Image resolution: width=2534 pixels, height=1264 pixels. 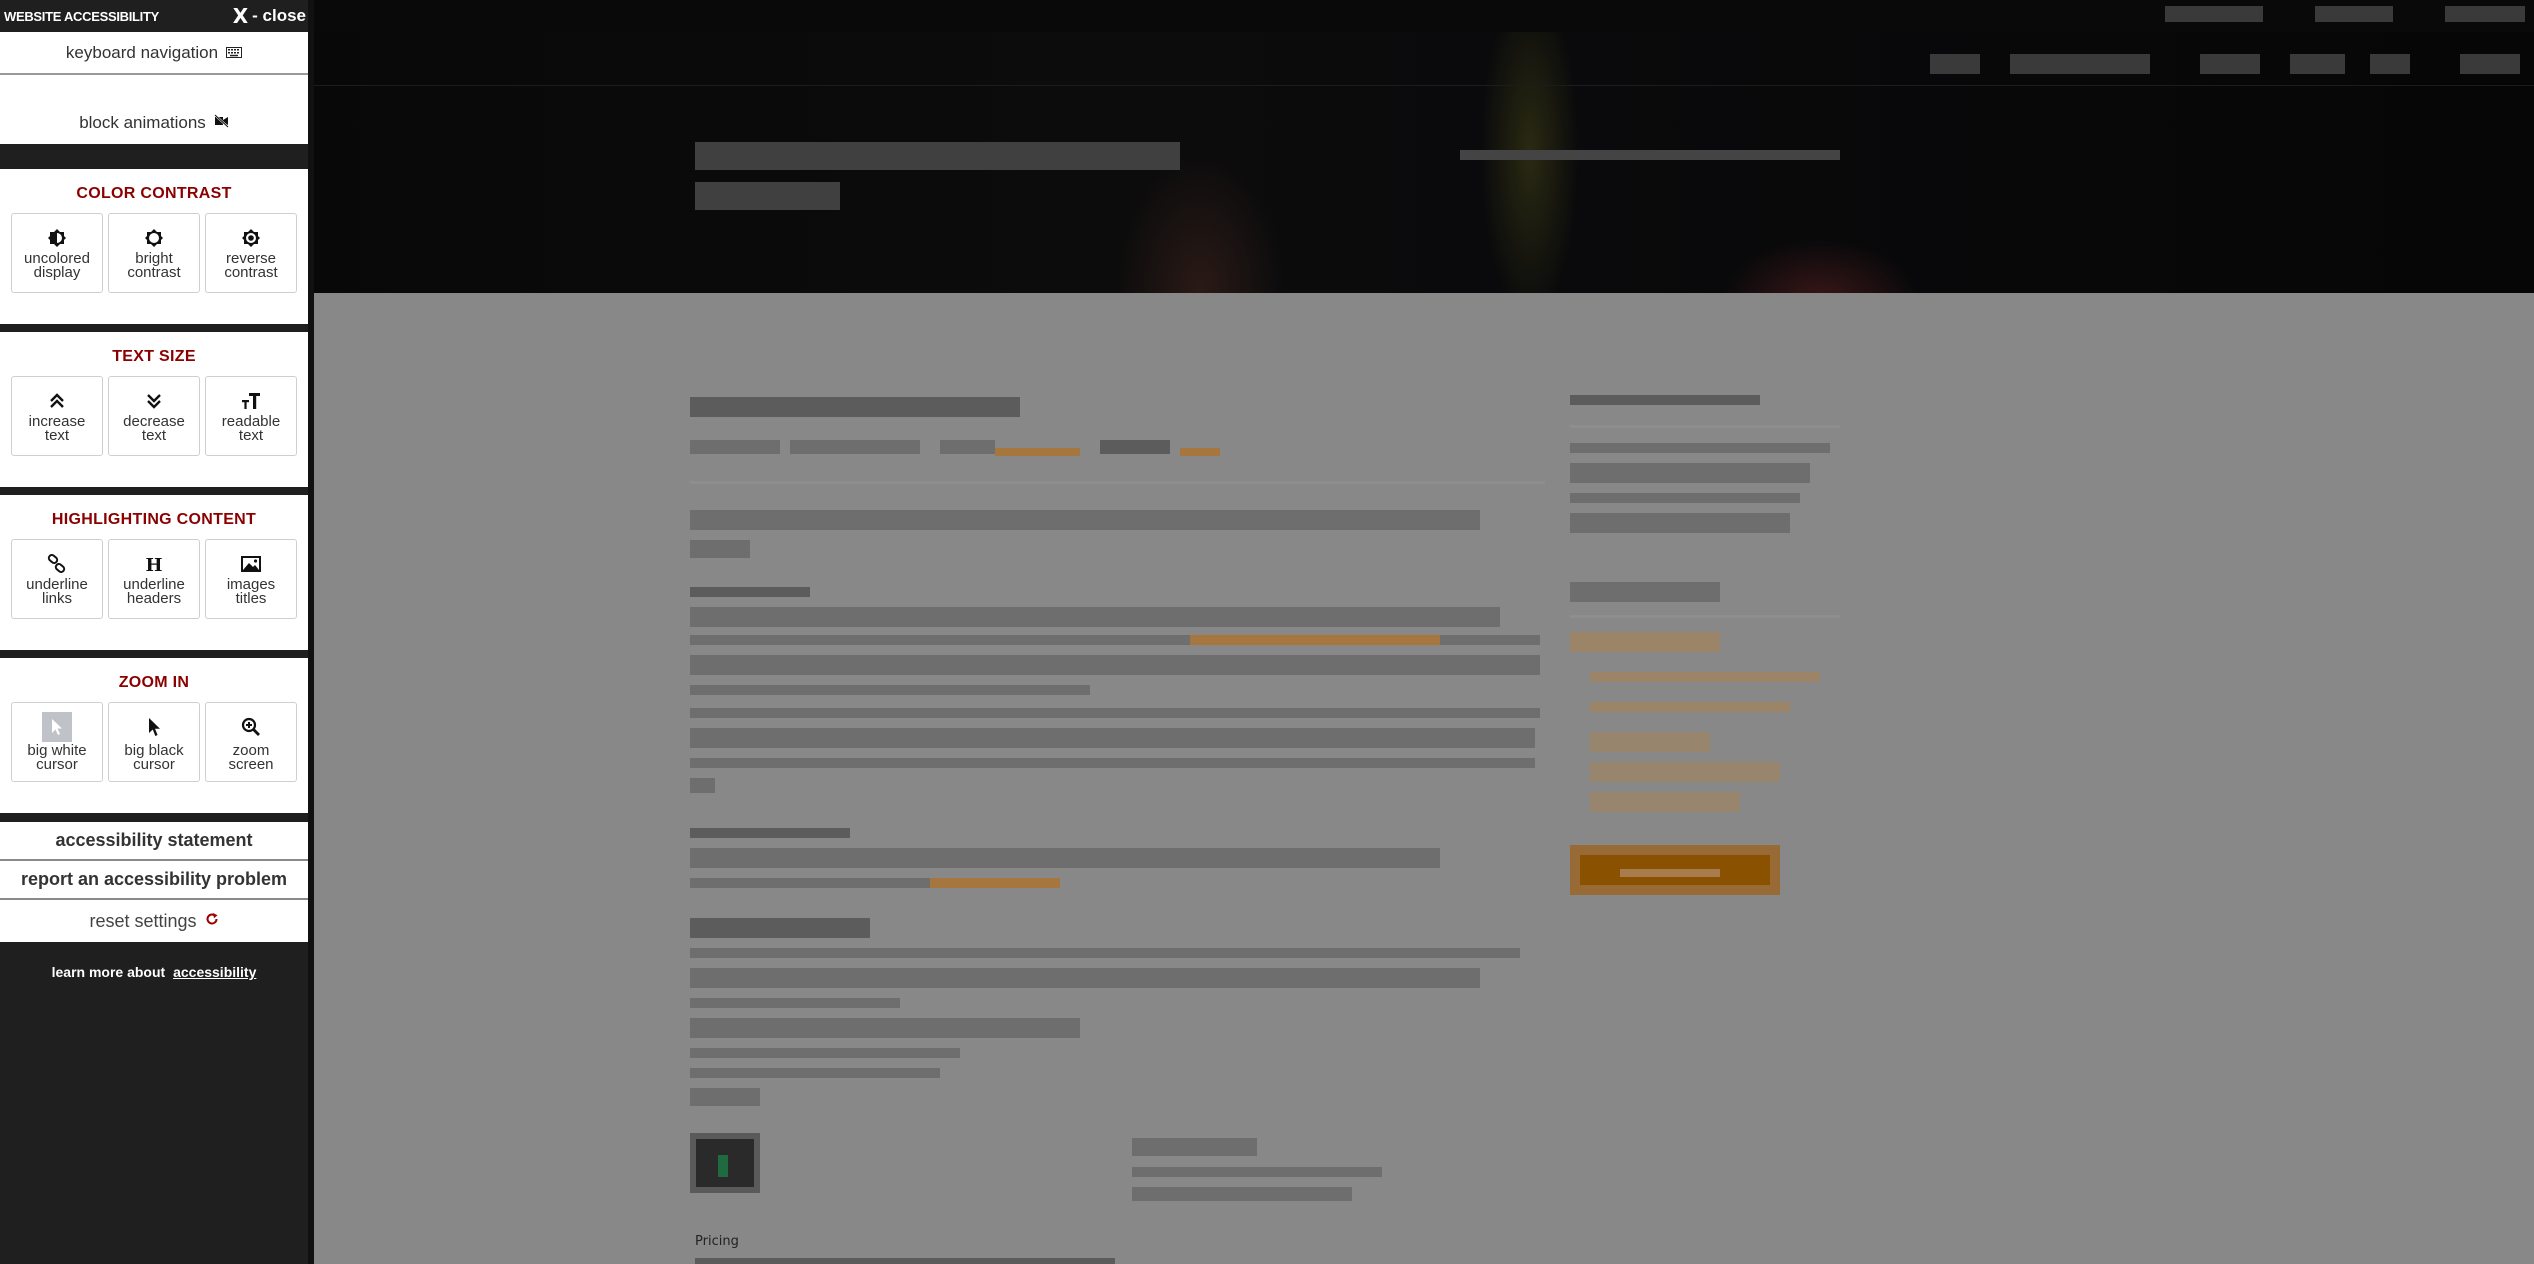 I want to click on learn-more: learn more about accessibility, so click(x=154, y=972).